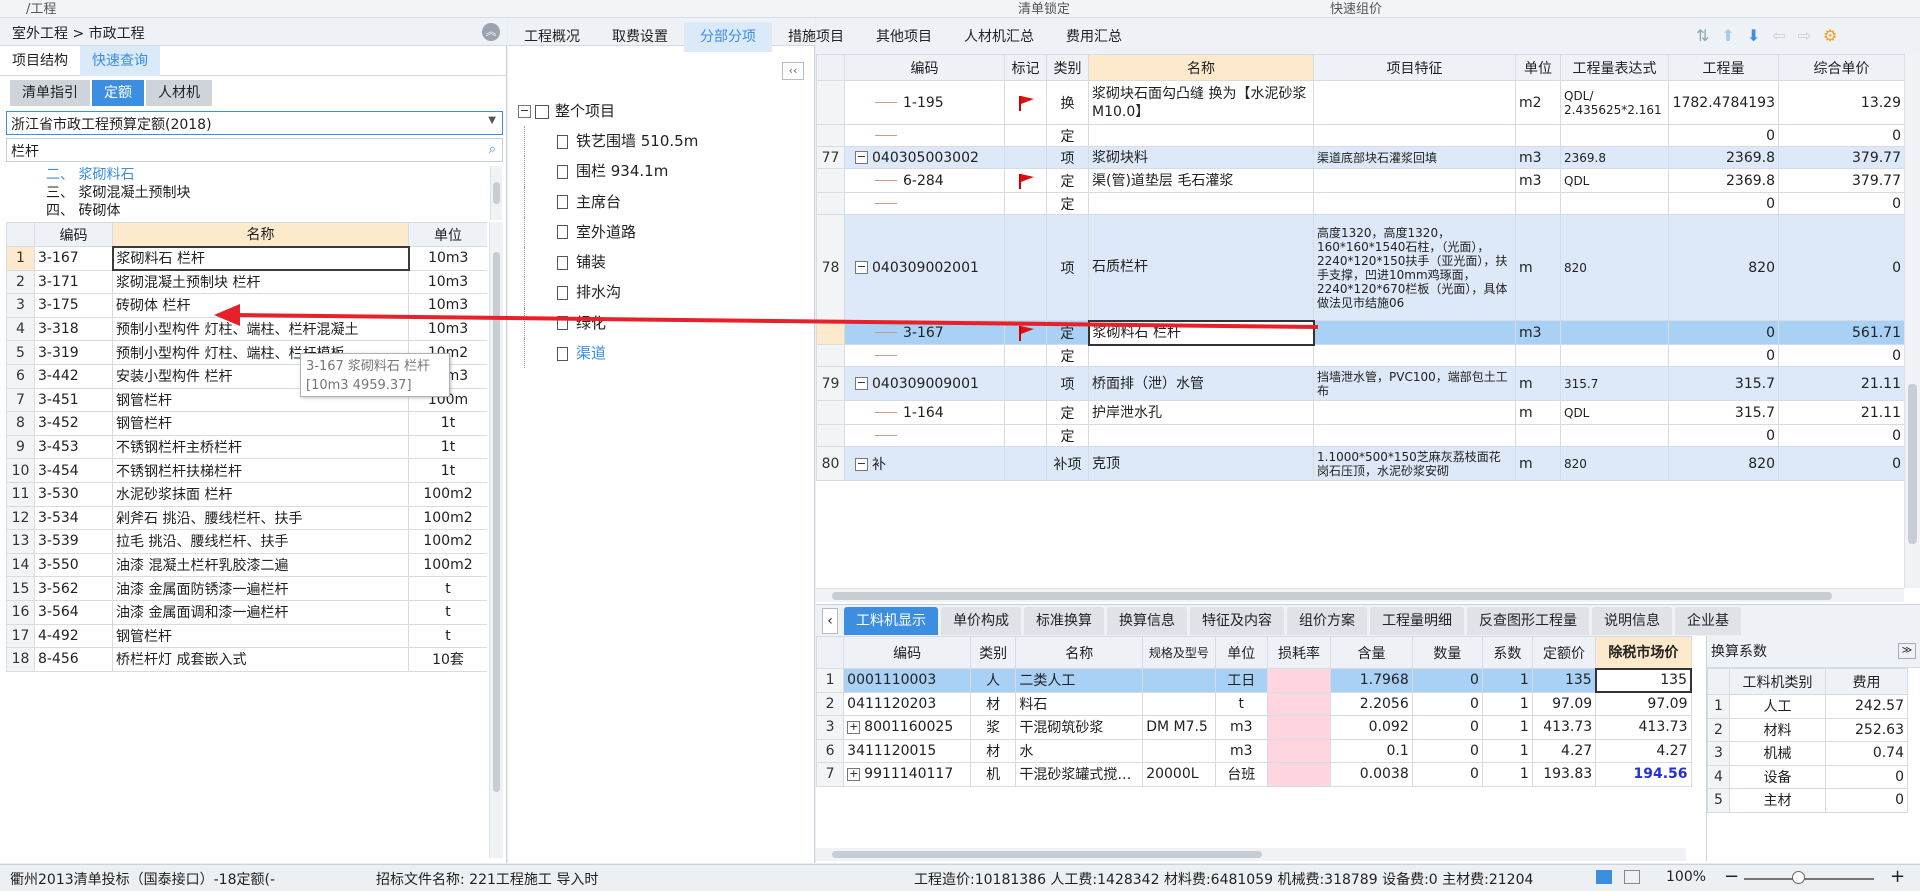  Describe the element at coordinates (1897, 876) in the screenshot. I see `zoom-in-icon: +` at that location.